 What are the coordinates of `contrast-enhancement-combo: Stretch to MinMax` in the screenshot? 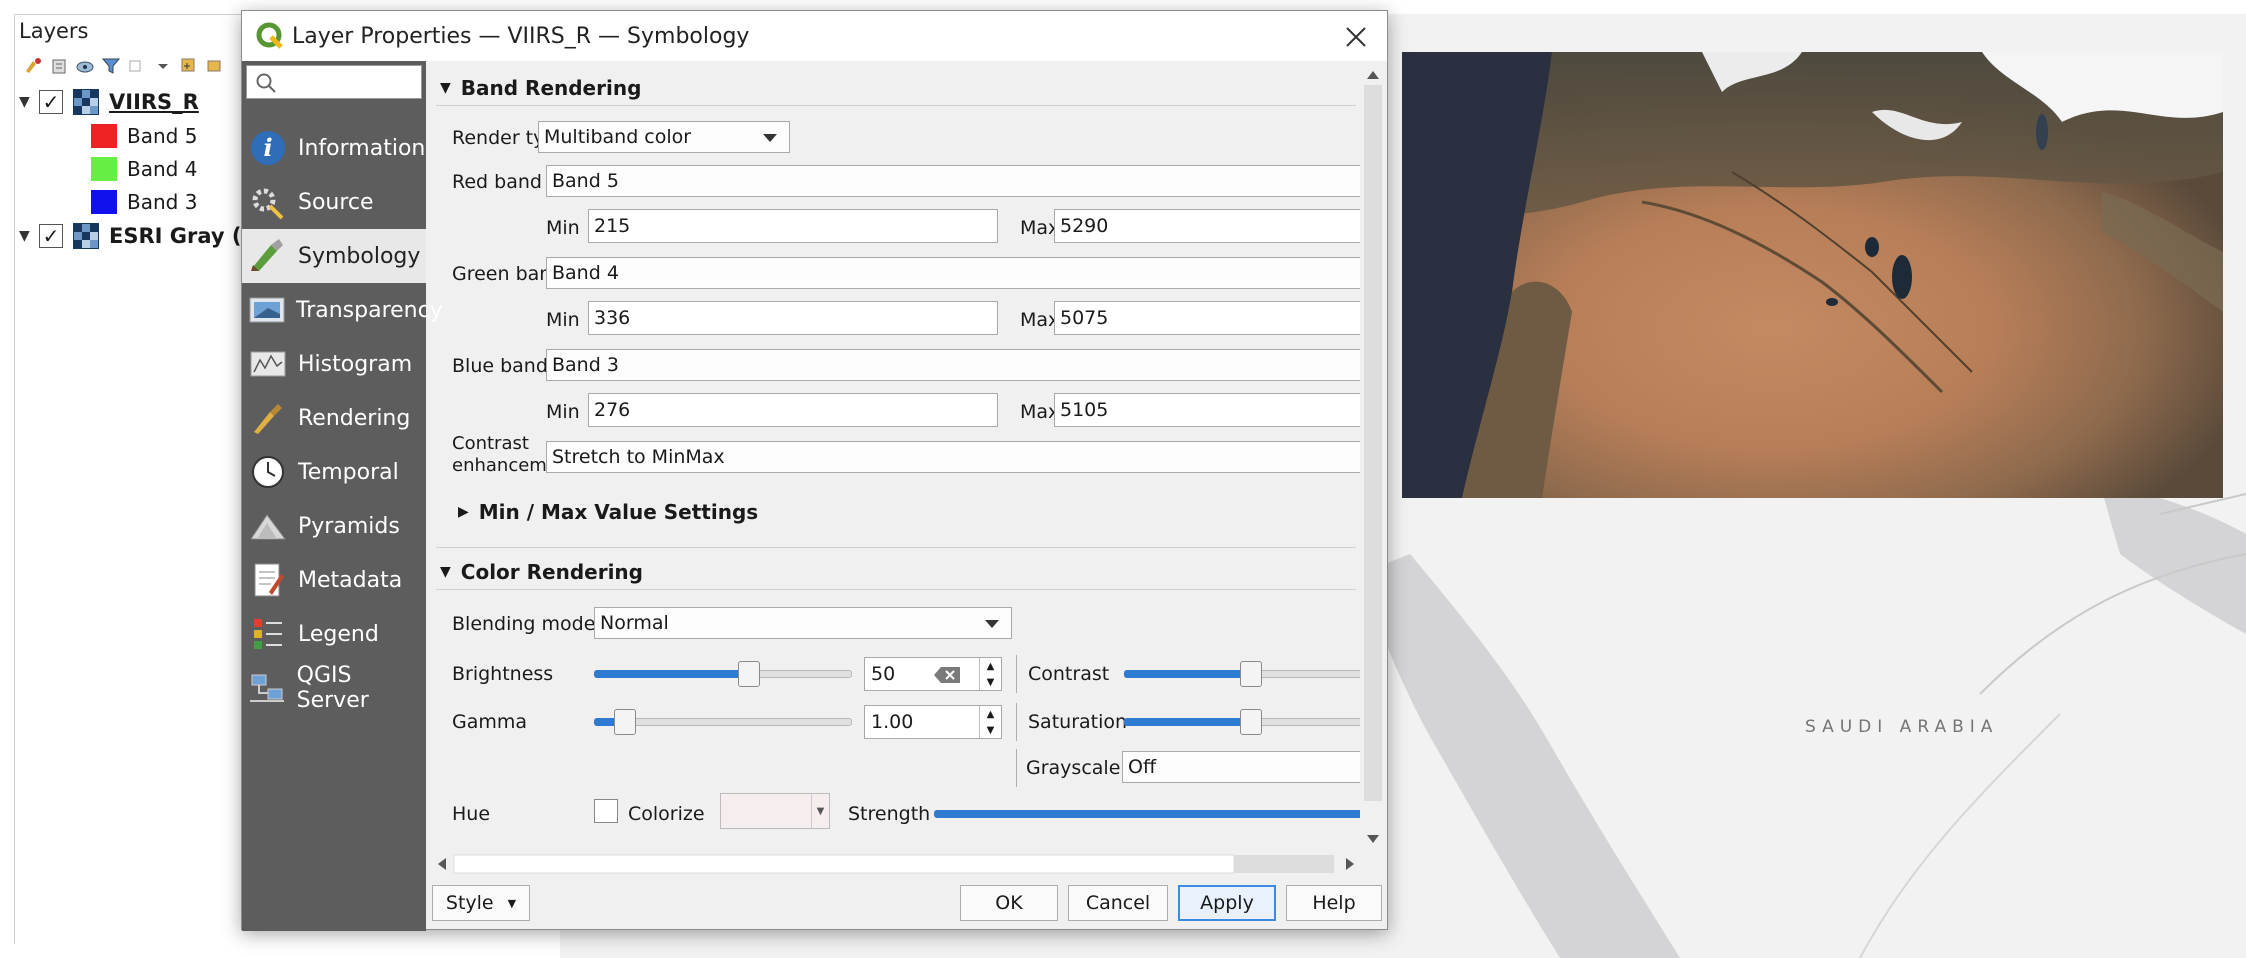 It's located at (962, 457).